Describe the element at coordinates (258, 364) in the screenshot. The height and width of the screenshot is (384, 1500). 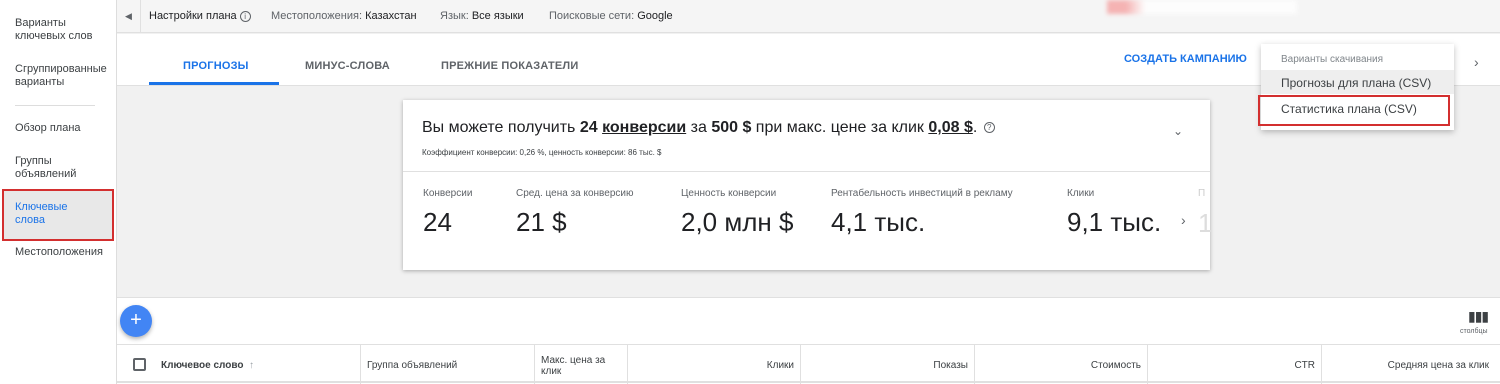
I see `column-header-keyword: Ключевое слово ↑` at that location.